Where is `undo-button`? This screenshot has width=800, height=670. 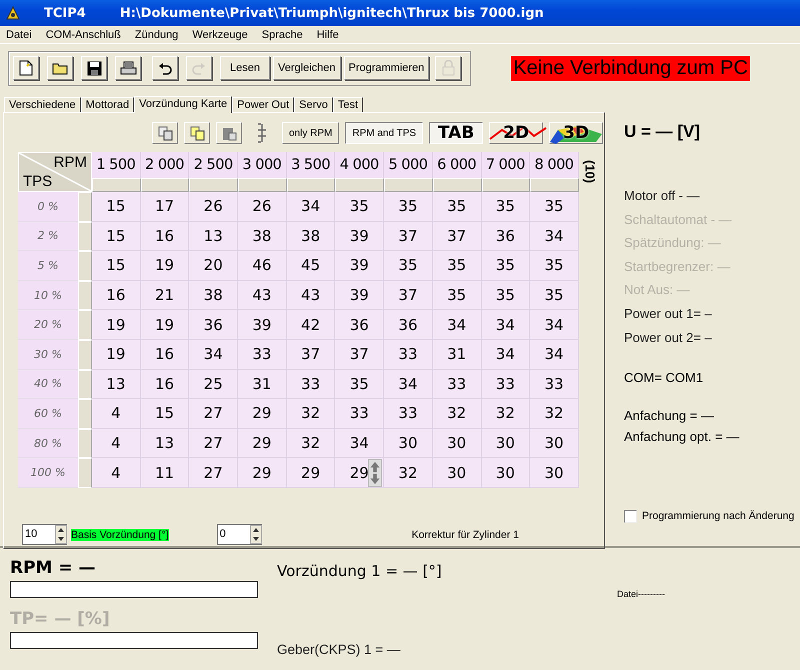 undo-button is located at coordinates (165, 68).